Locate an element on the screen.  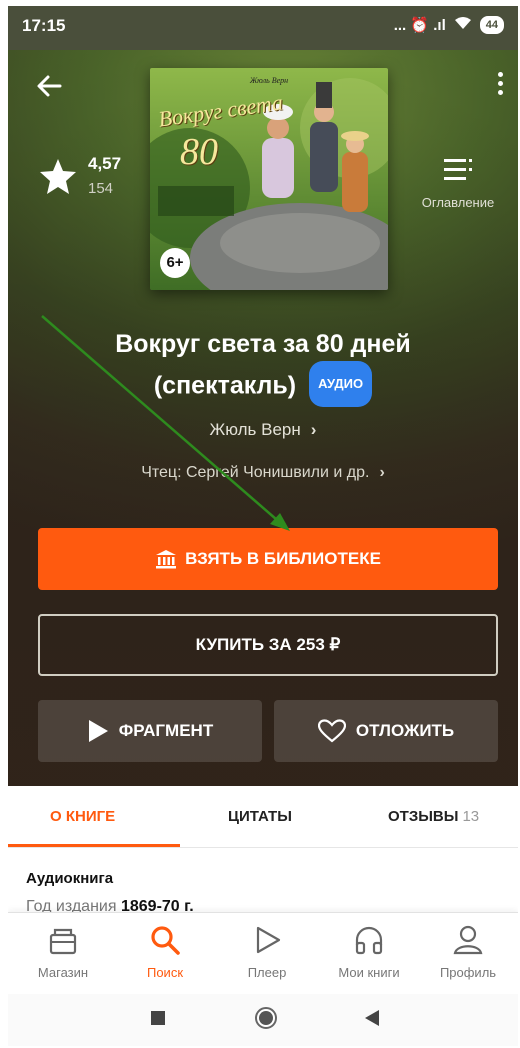
home-icon is located at coordinates (266, 1018).